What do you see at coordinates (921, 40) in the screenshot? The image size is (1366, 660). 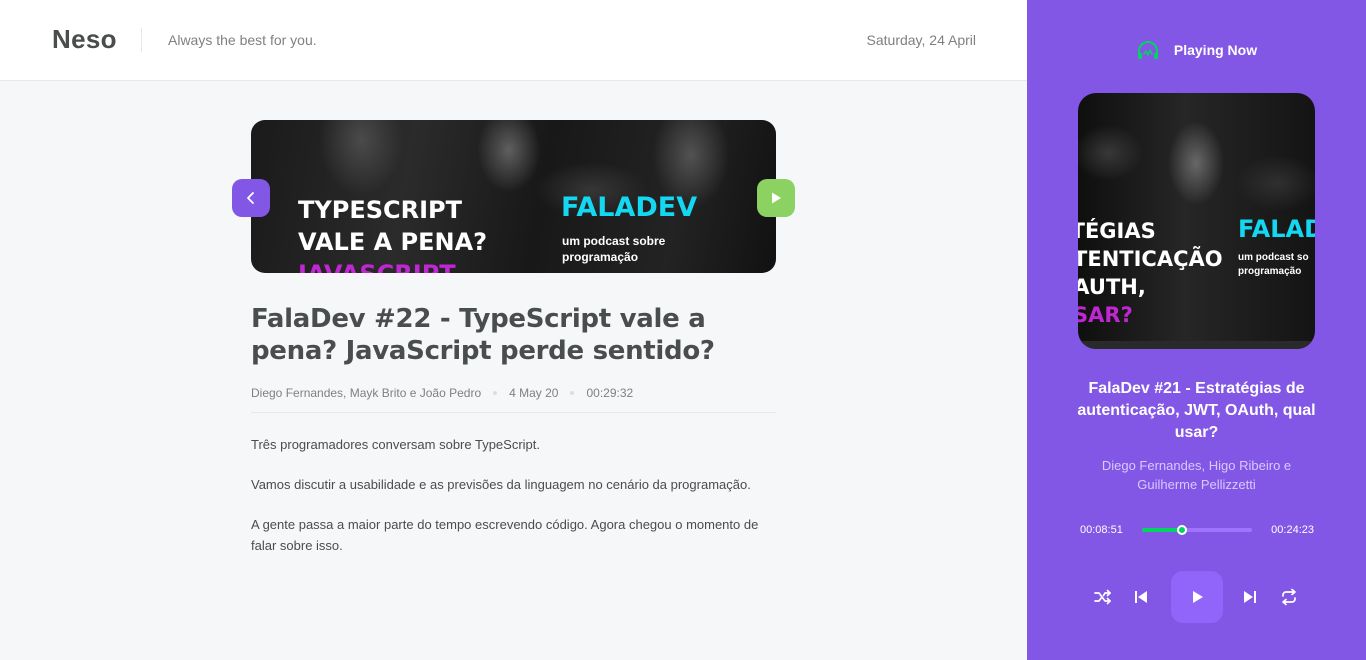 I see `current-date: Saturday, 24 April` at bounding box center [921, 40].